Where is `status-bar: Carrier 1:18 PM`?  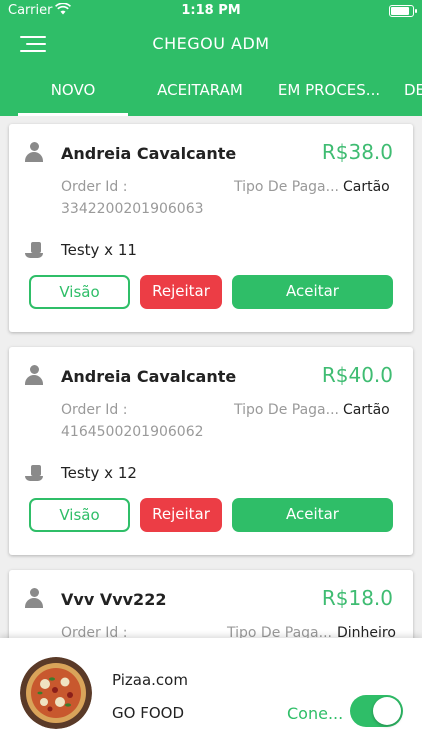 status-bar: Carrier 1:18 PM is located at coordinates (211, 11).